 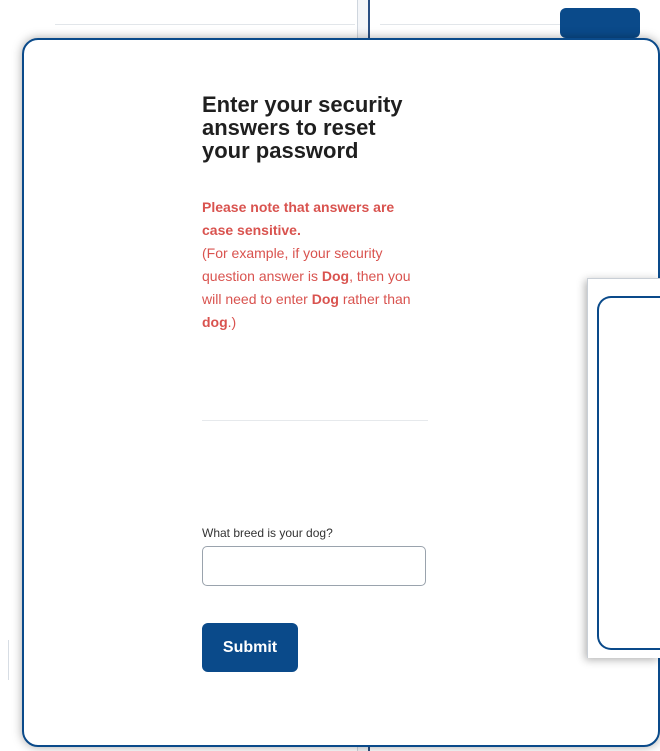 I want to click on section-divider, so click(x=315, y=420).